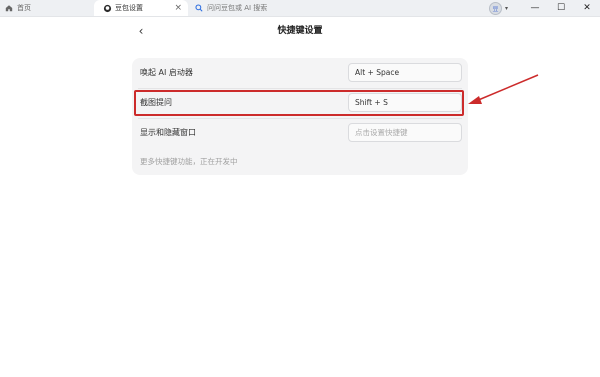 The height and width of the screenshot is (377, 600). I want to click on chevron-down-icon: ▾, so click(506, 8).